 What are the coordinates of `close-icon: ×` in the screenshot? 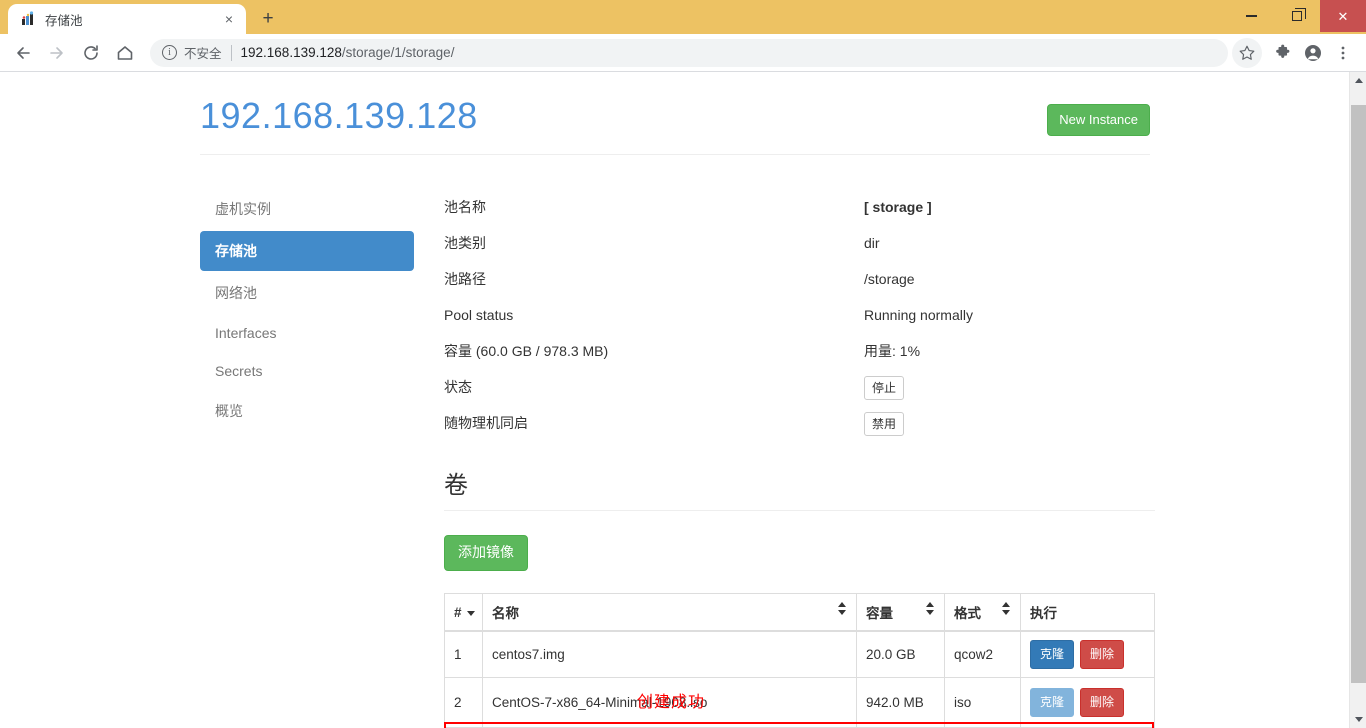 It's located at (229, 19).